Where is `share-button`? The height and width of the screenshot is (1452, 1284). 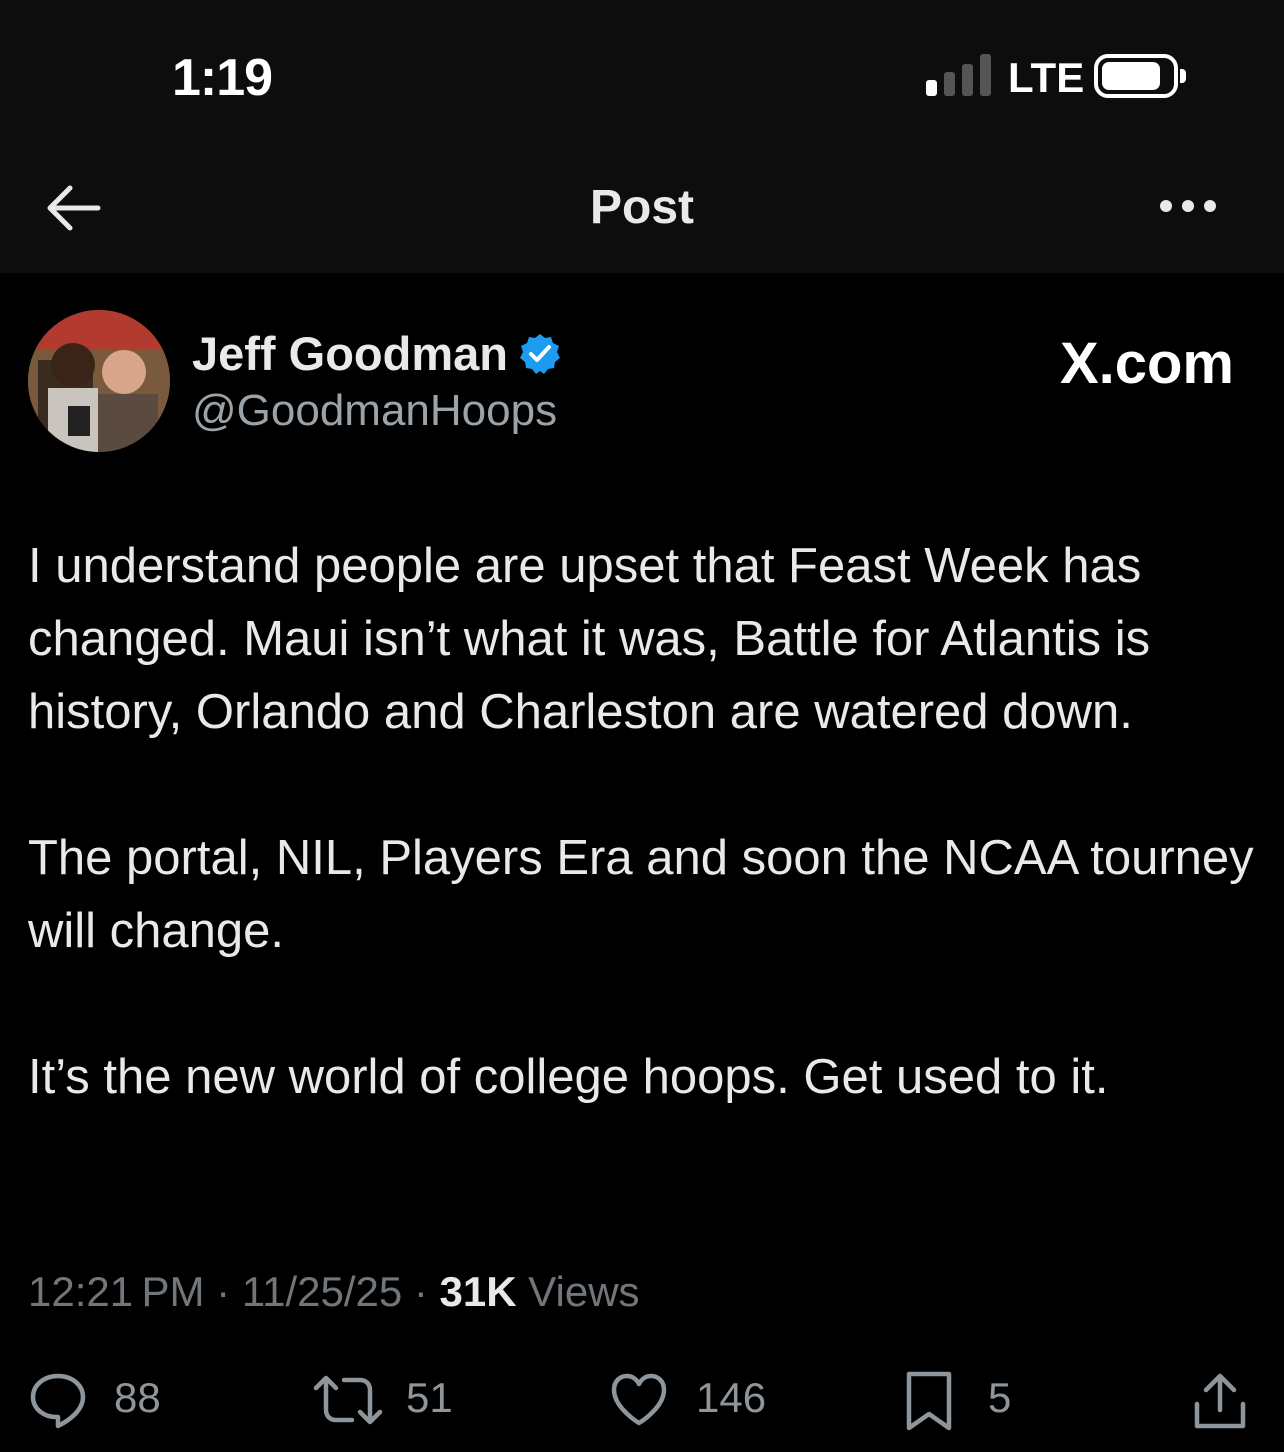 share-button is located at coordinates (1222, 1400).